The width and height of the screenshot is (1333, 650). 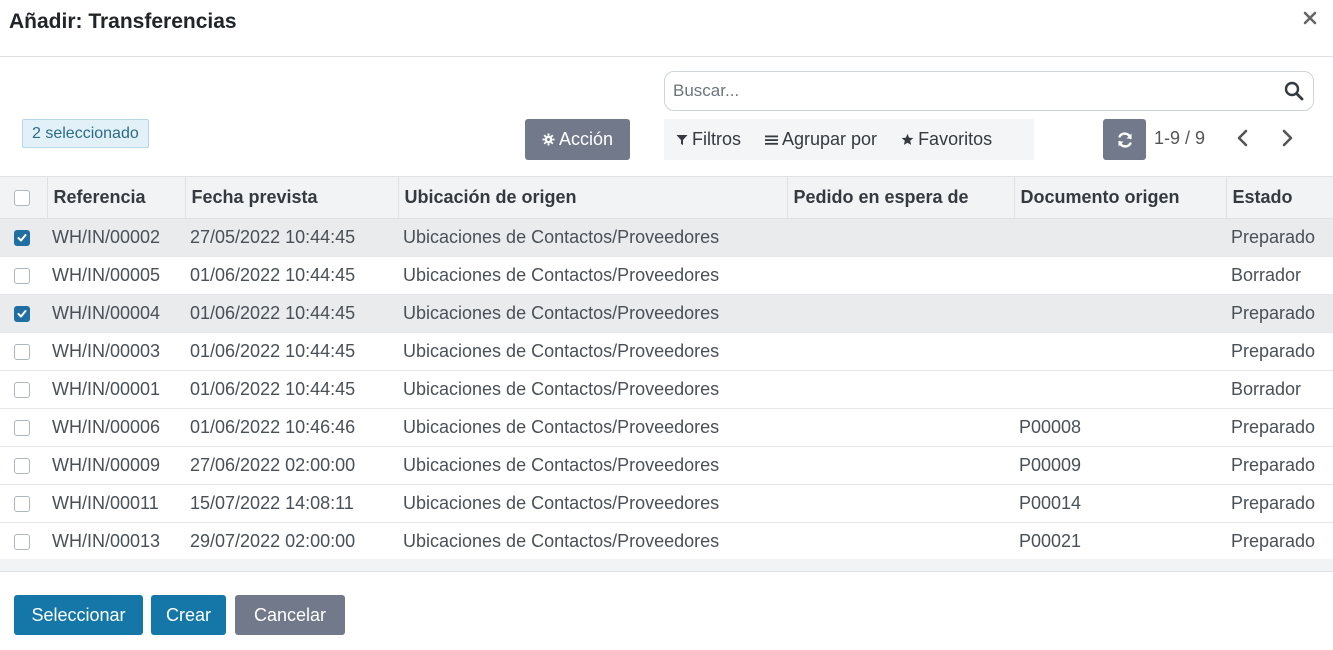 I want to click on column-header: Estado, so click(x=1279, y=198).